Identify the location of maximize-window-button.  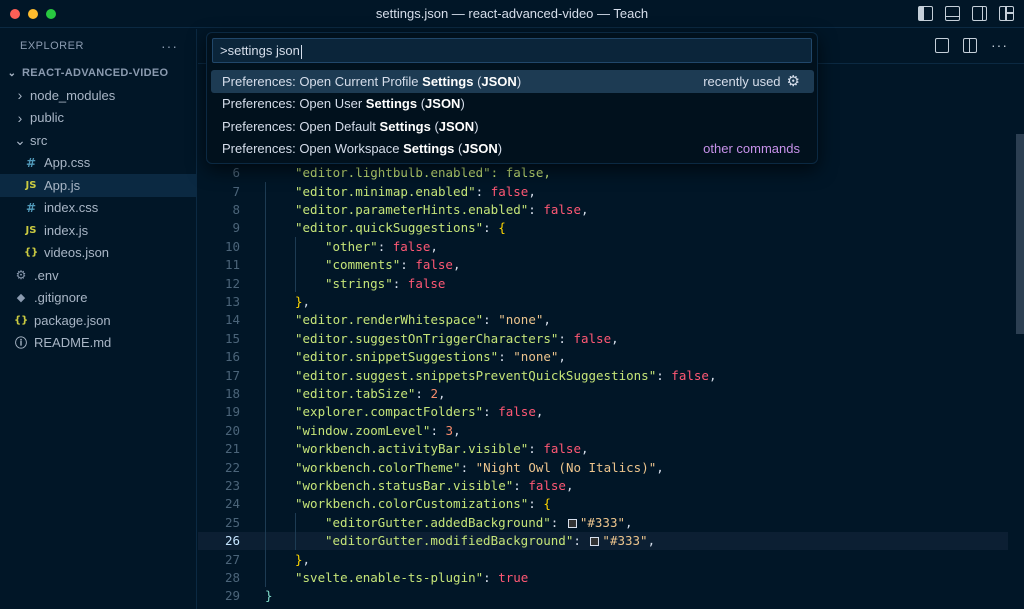
(51, 14).